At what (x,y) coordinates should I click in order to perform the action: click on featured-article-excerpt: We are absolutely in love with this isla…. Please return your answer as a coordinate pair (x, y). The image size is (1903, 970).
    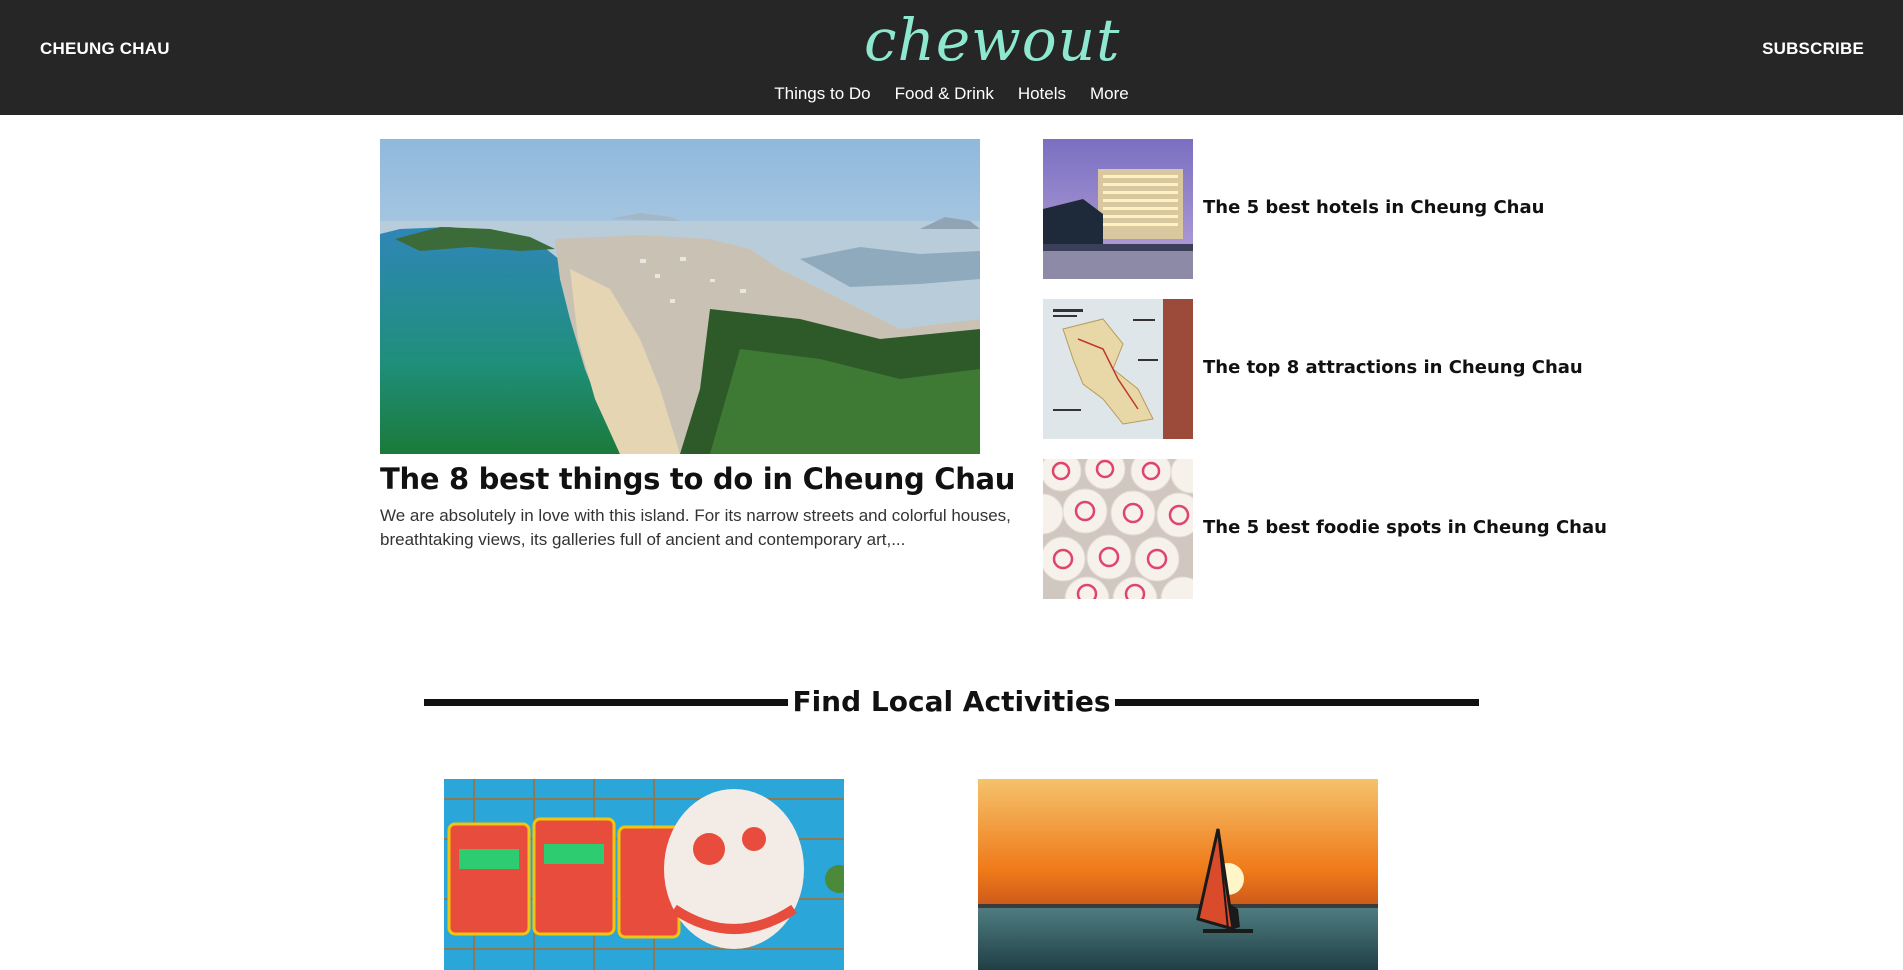
    Looking at the image, I should click on (695, 527).